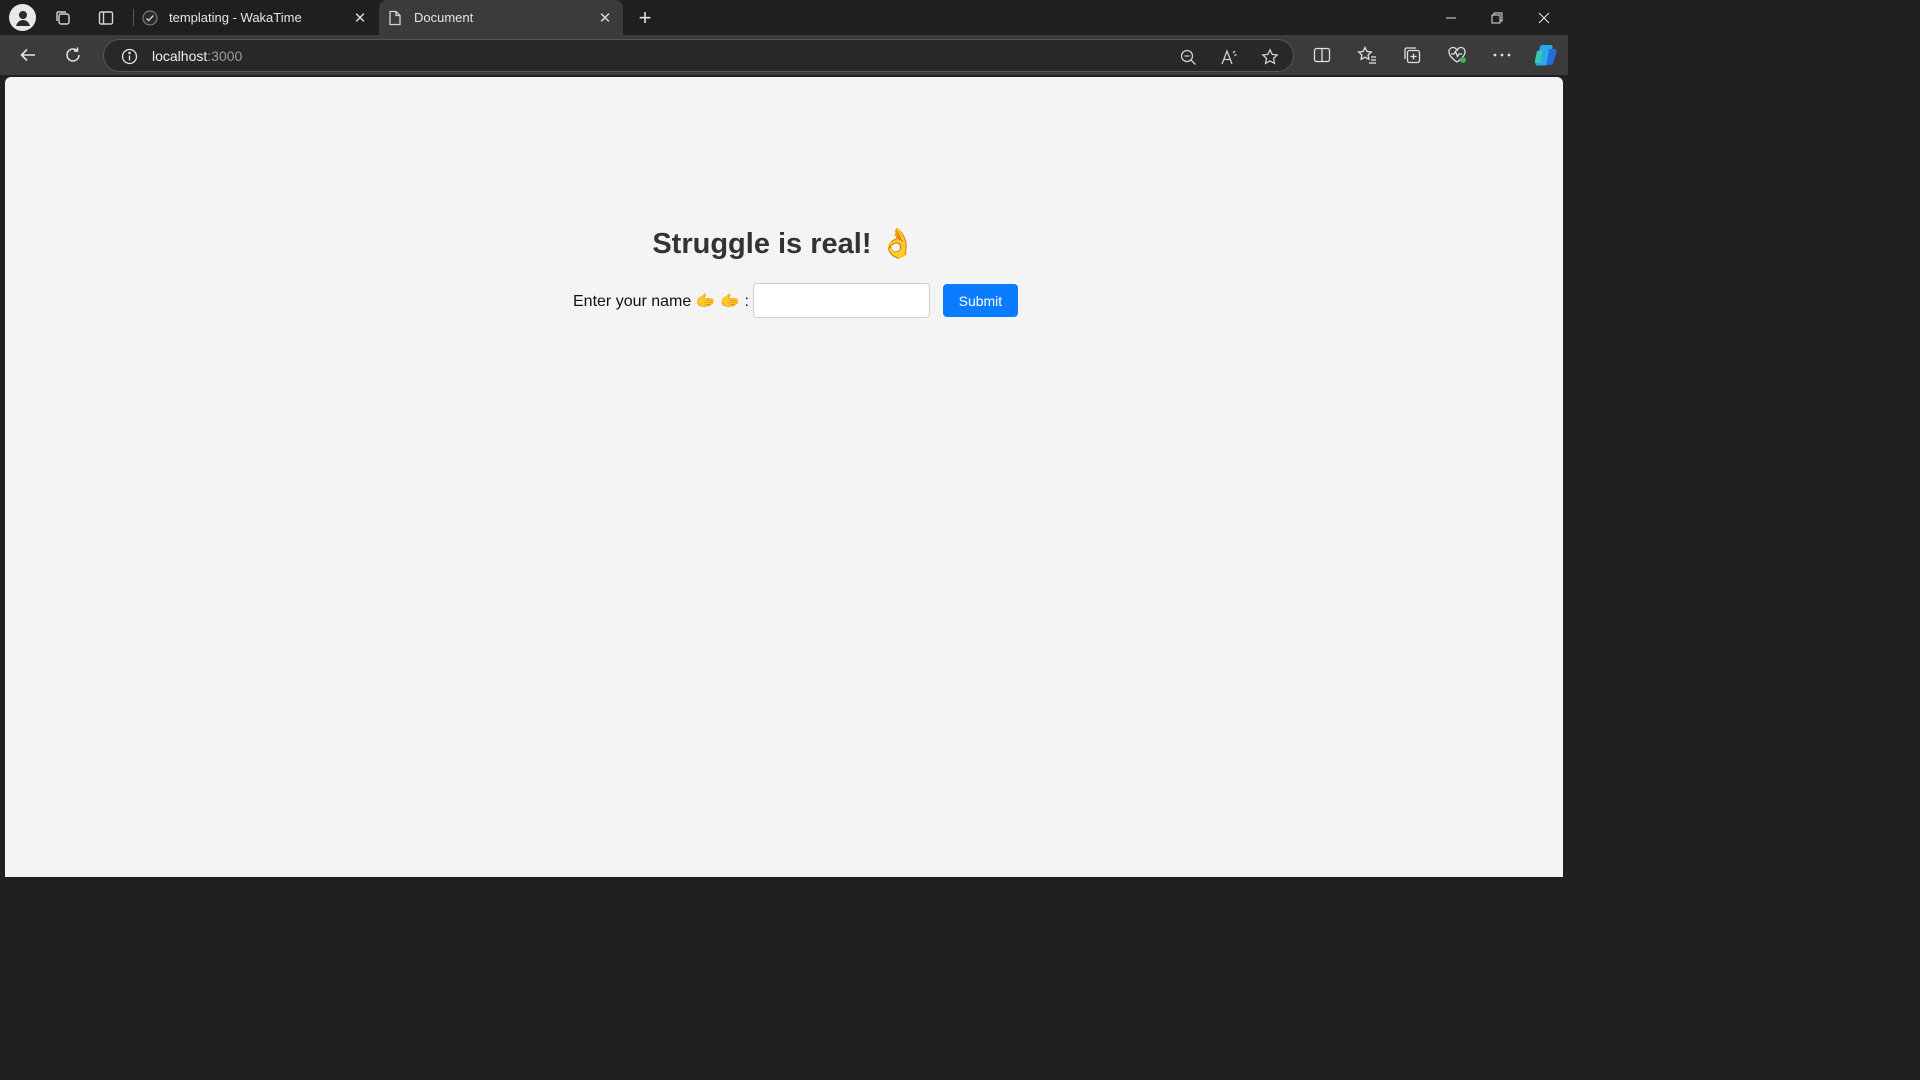 The image size is (1920, 1080). I want to click on collections-icon, so click(1412, 55).